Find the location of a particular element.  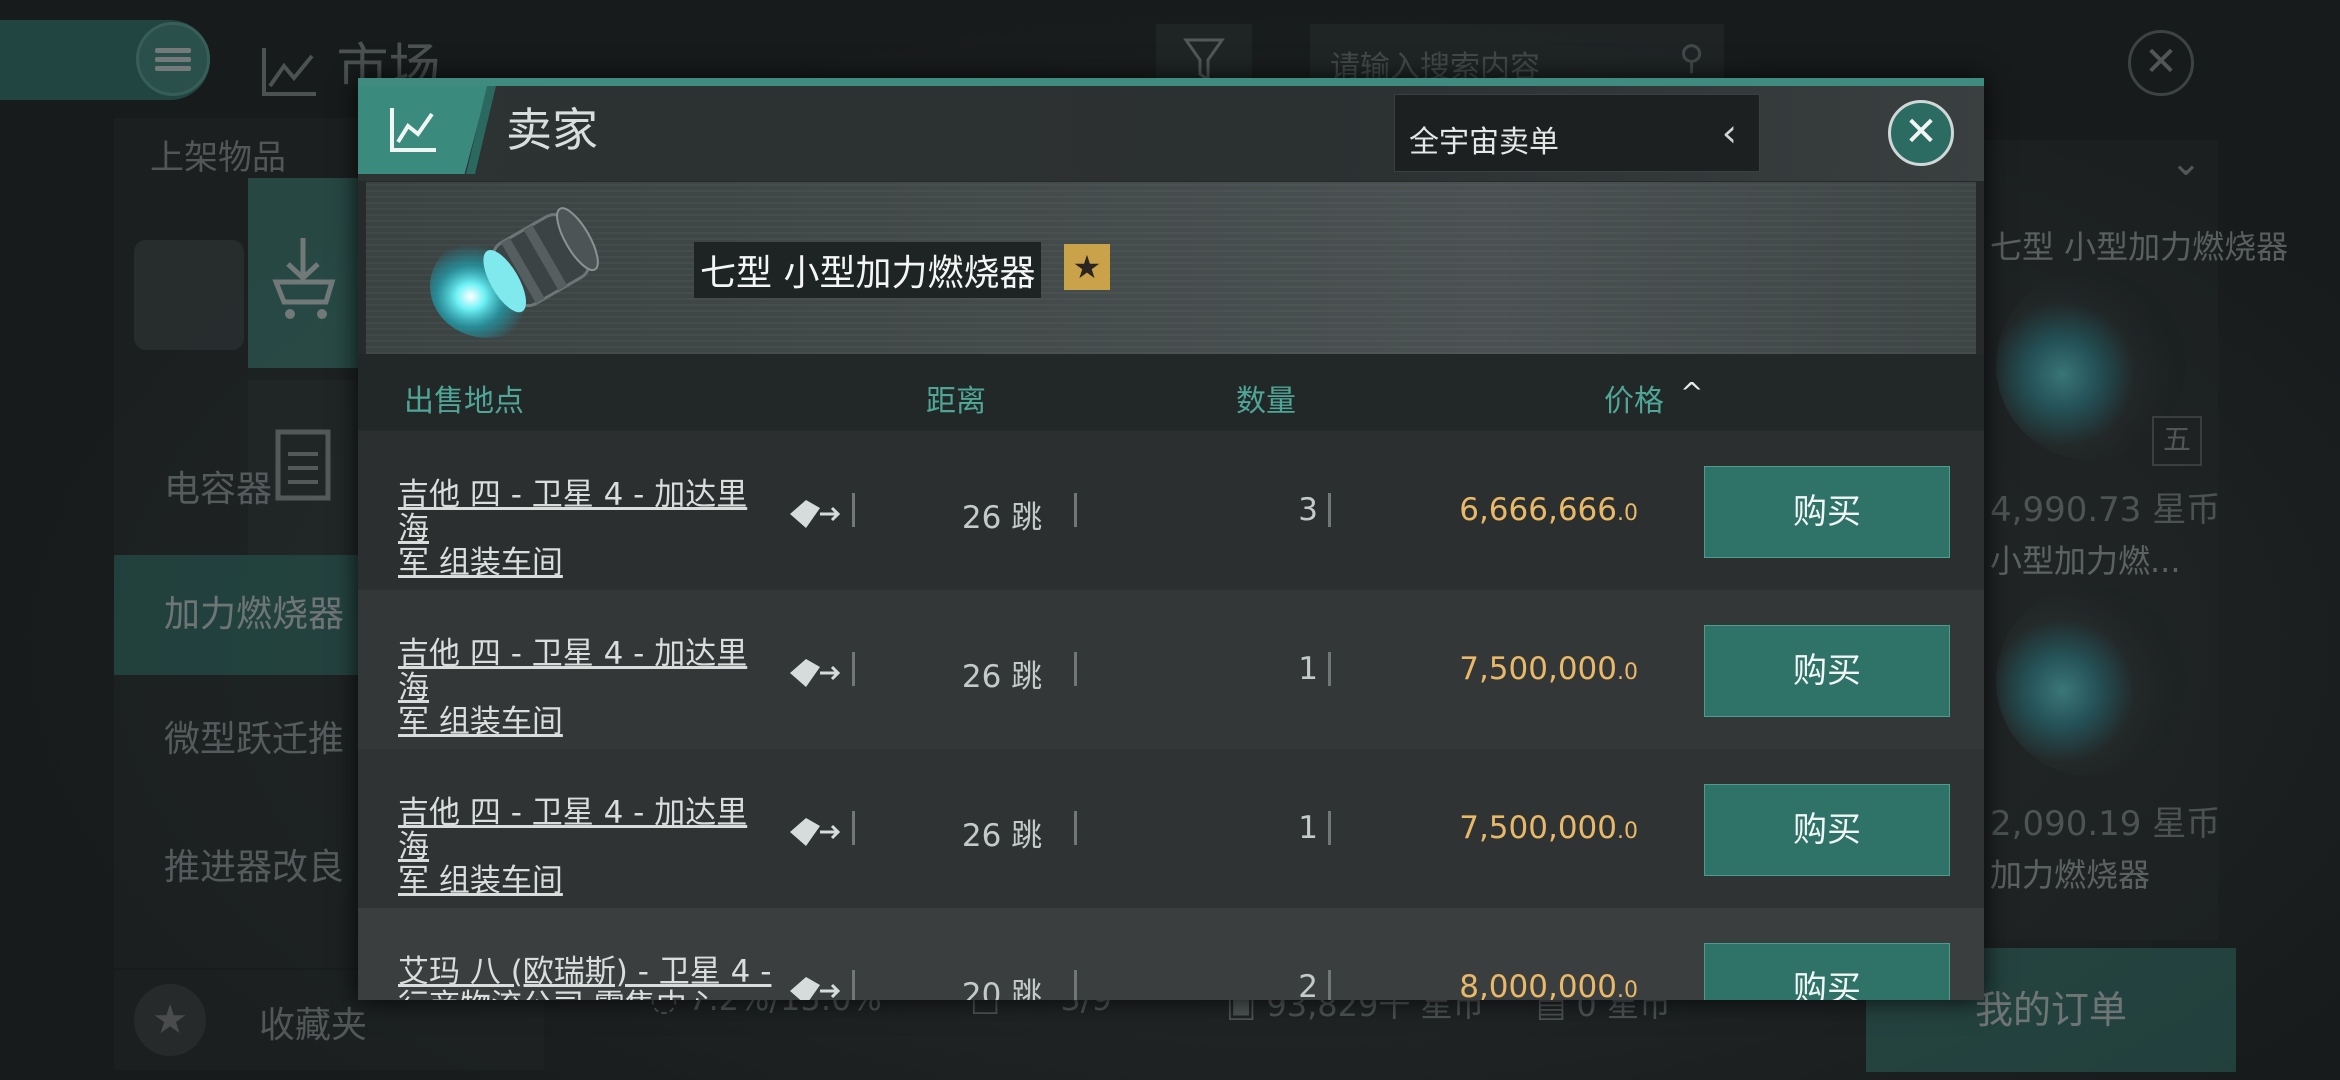

item-name: 七型 小型加力燃烧器 is located at coordinates (868, 270).